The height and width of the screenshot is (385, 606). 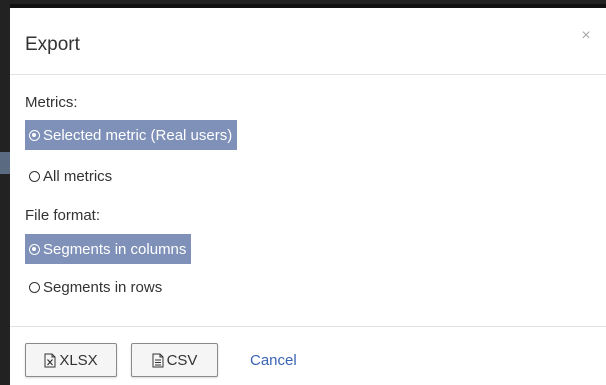 What do you see at coordinates (158, 360) in the screenshot?
I see `text-file-icon` at bounding box center [158, 360].